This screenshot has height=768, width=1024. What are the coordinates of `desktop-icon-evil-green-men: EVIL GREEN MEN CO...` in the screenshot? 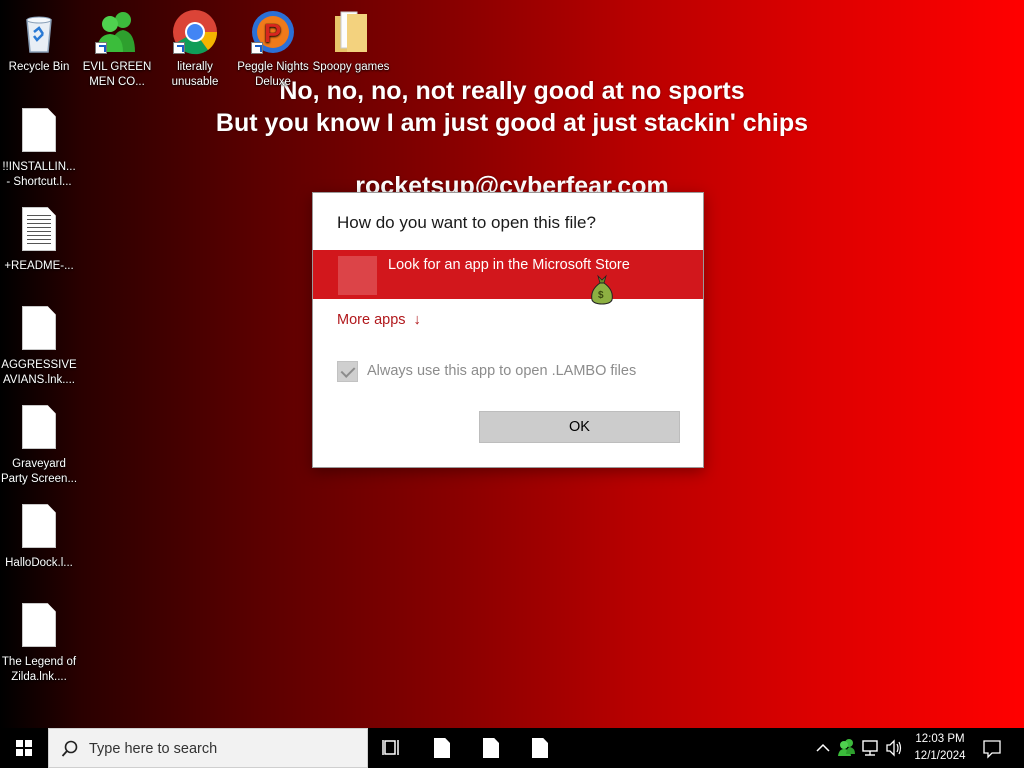 It's located at (117, 49).